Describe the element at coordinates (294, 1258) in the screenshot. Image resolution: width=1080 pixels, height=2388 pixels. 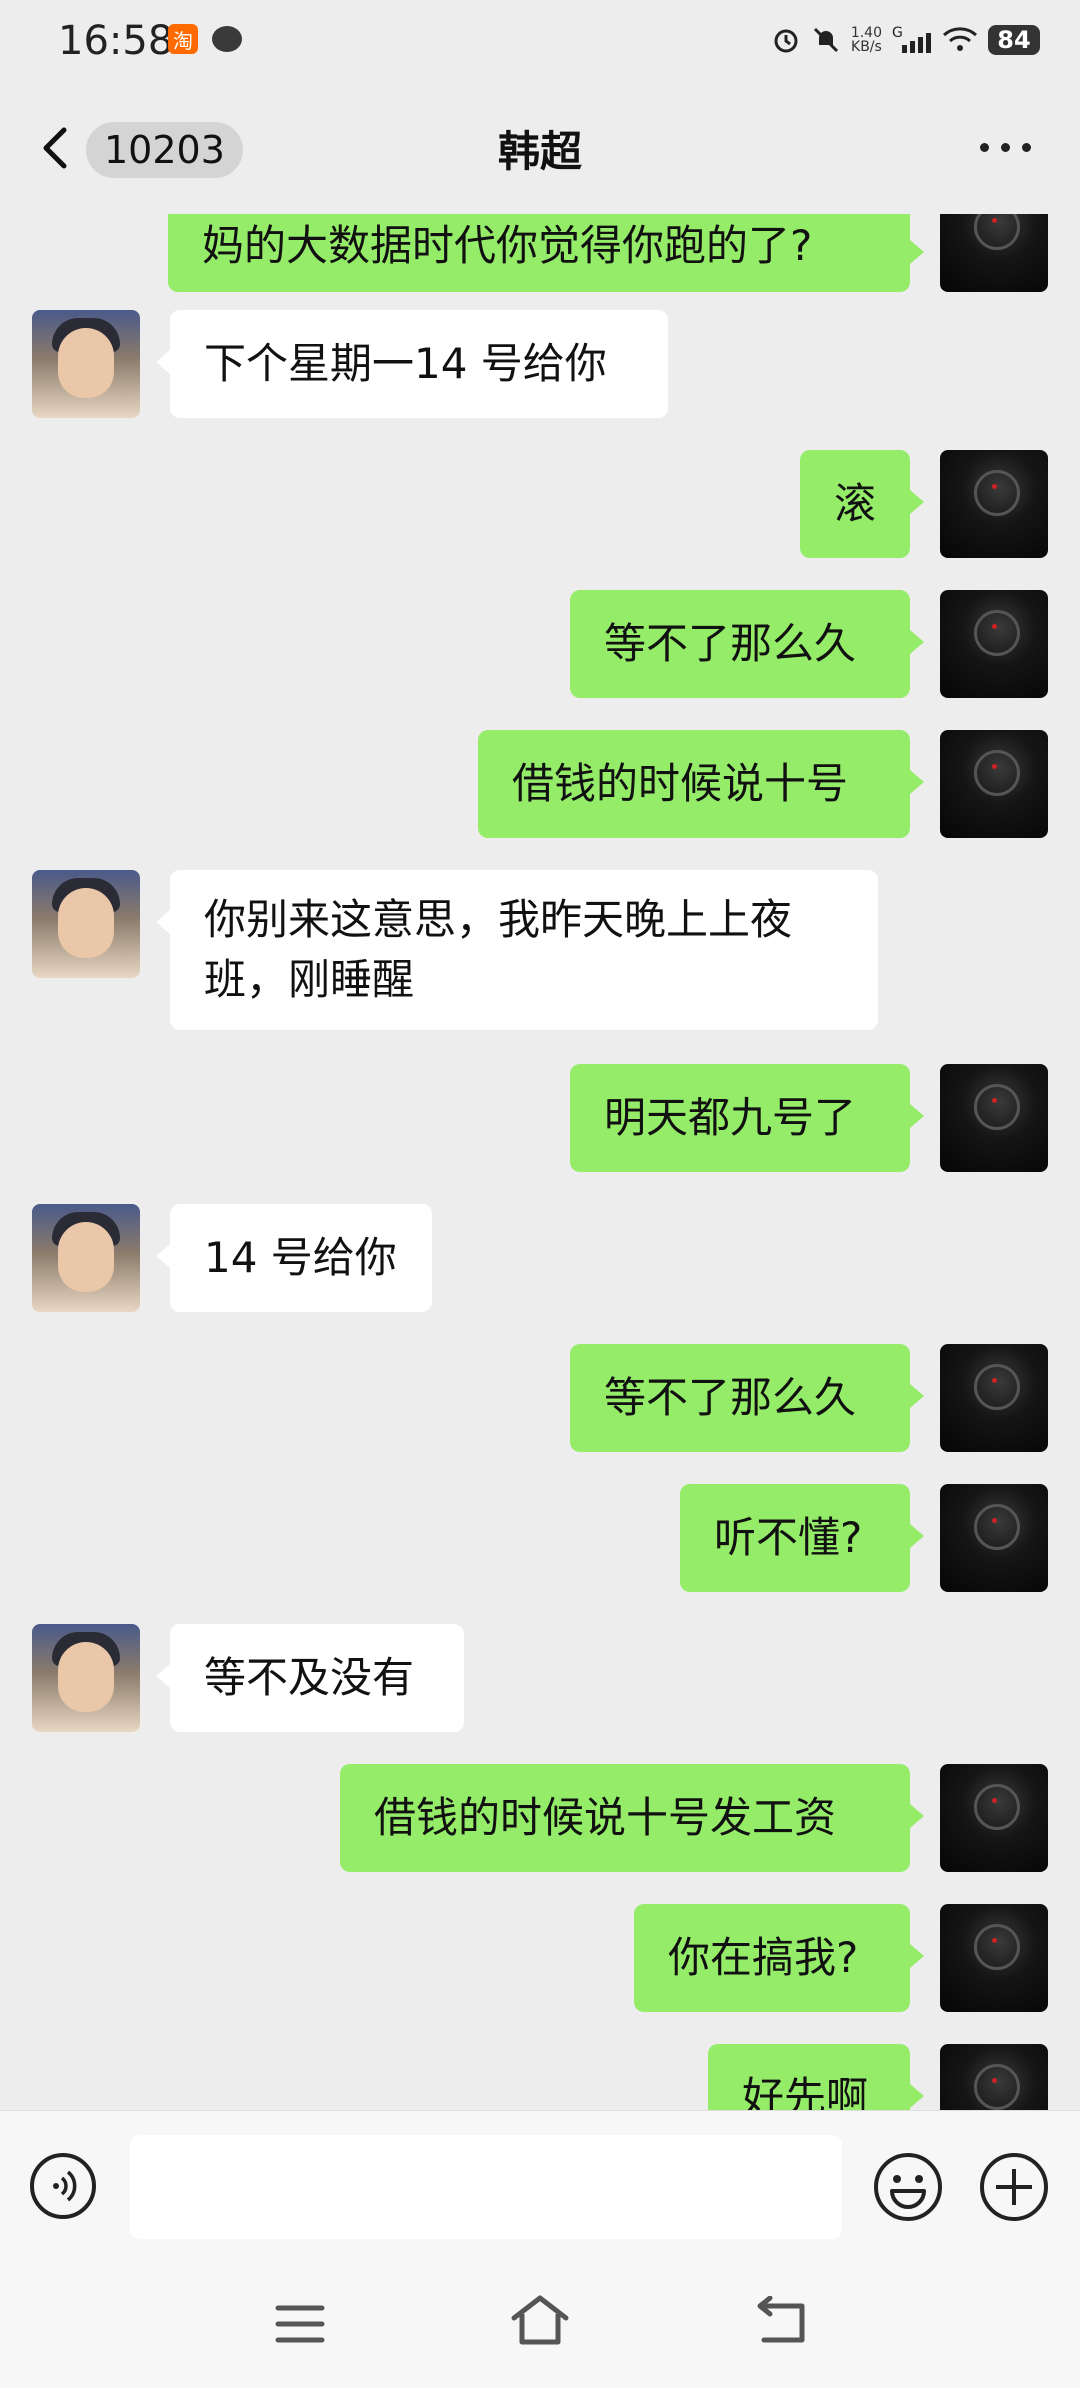
I see `message-bubble-contact: 14 号给你` at that location.